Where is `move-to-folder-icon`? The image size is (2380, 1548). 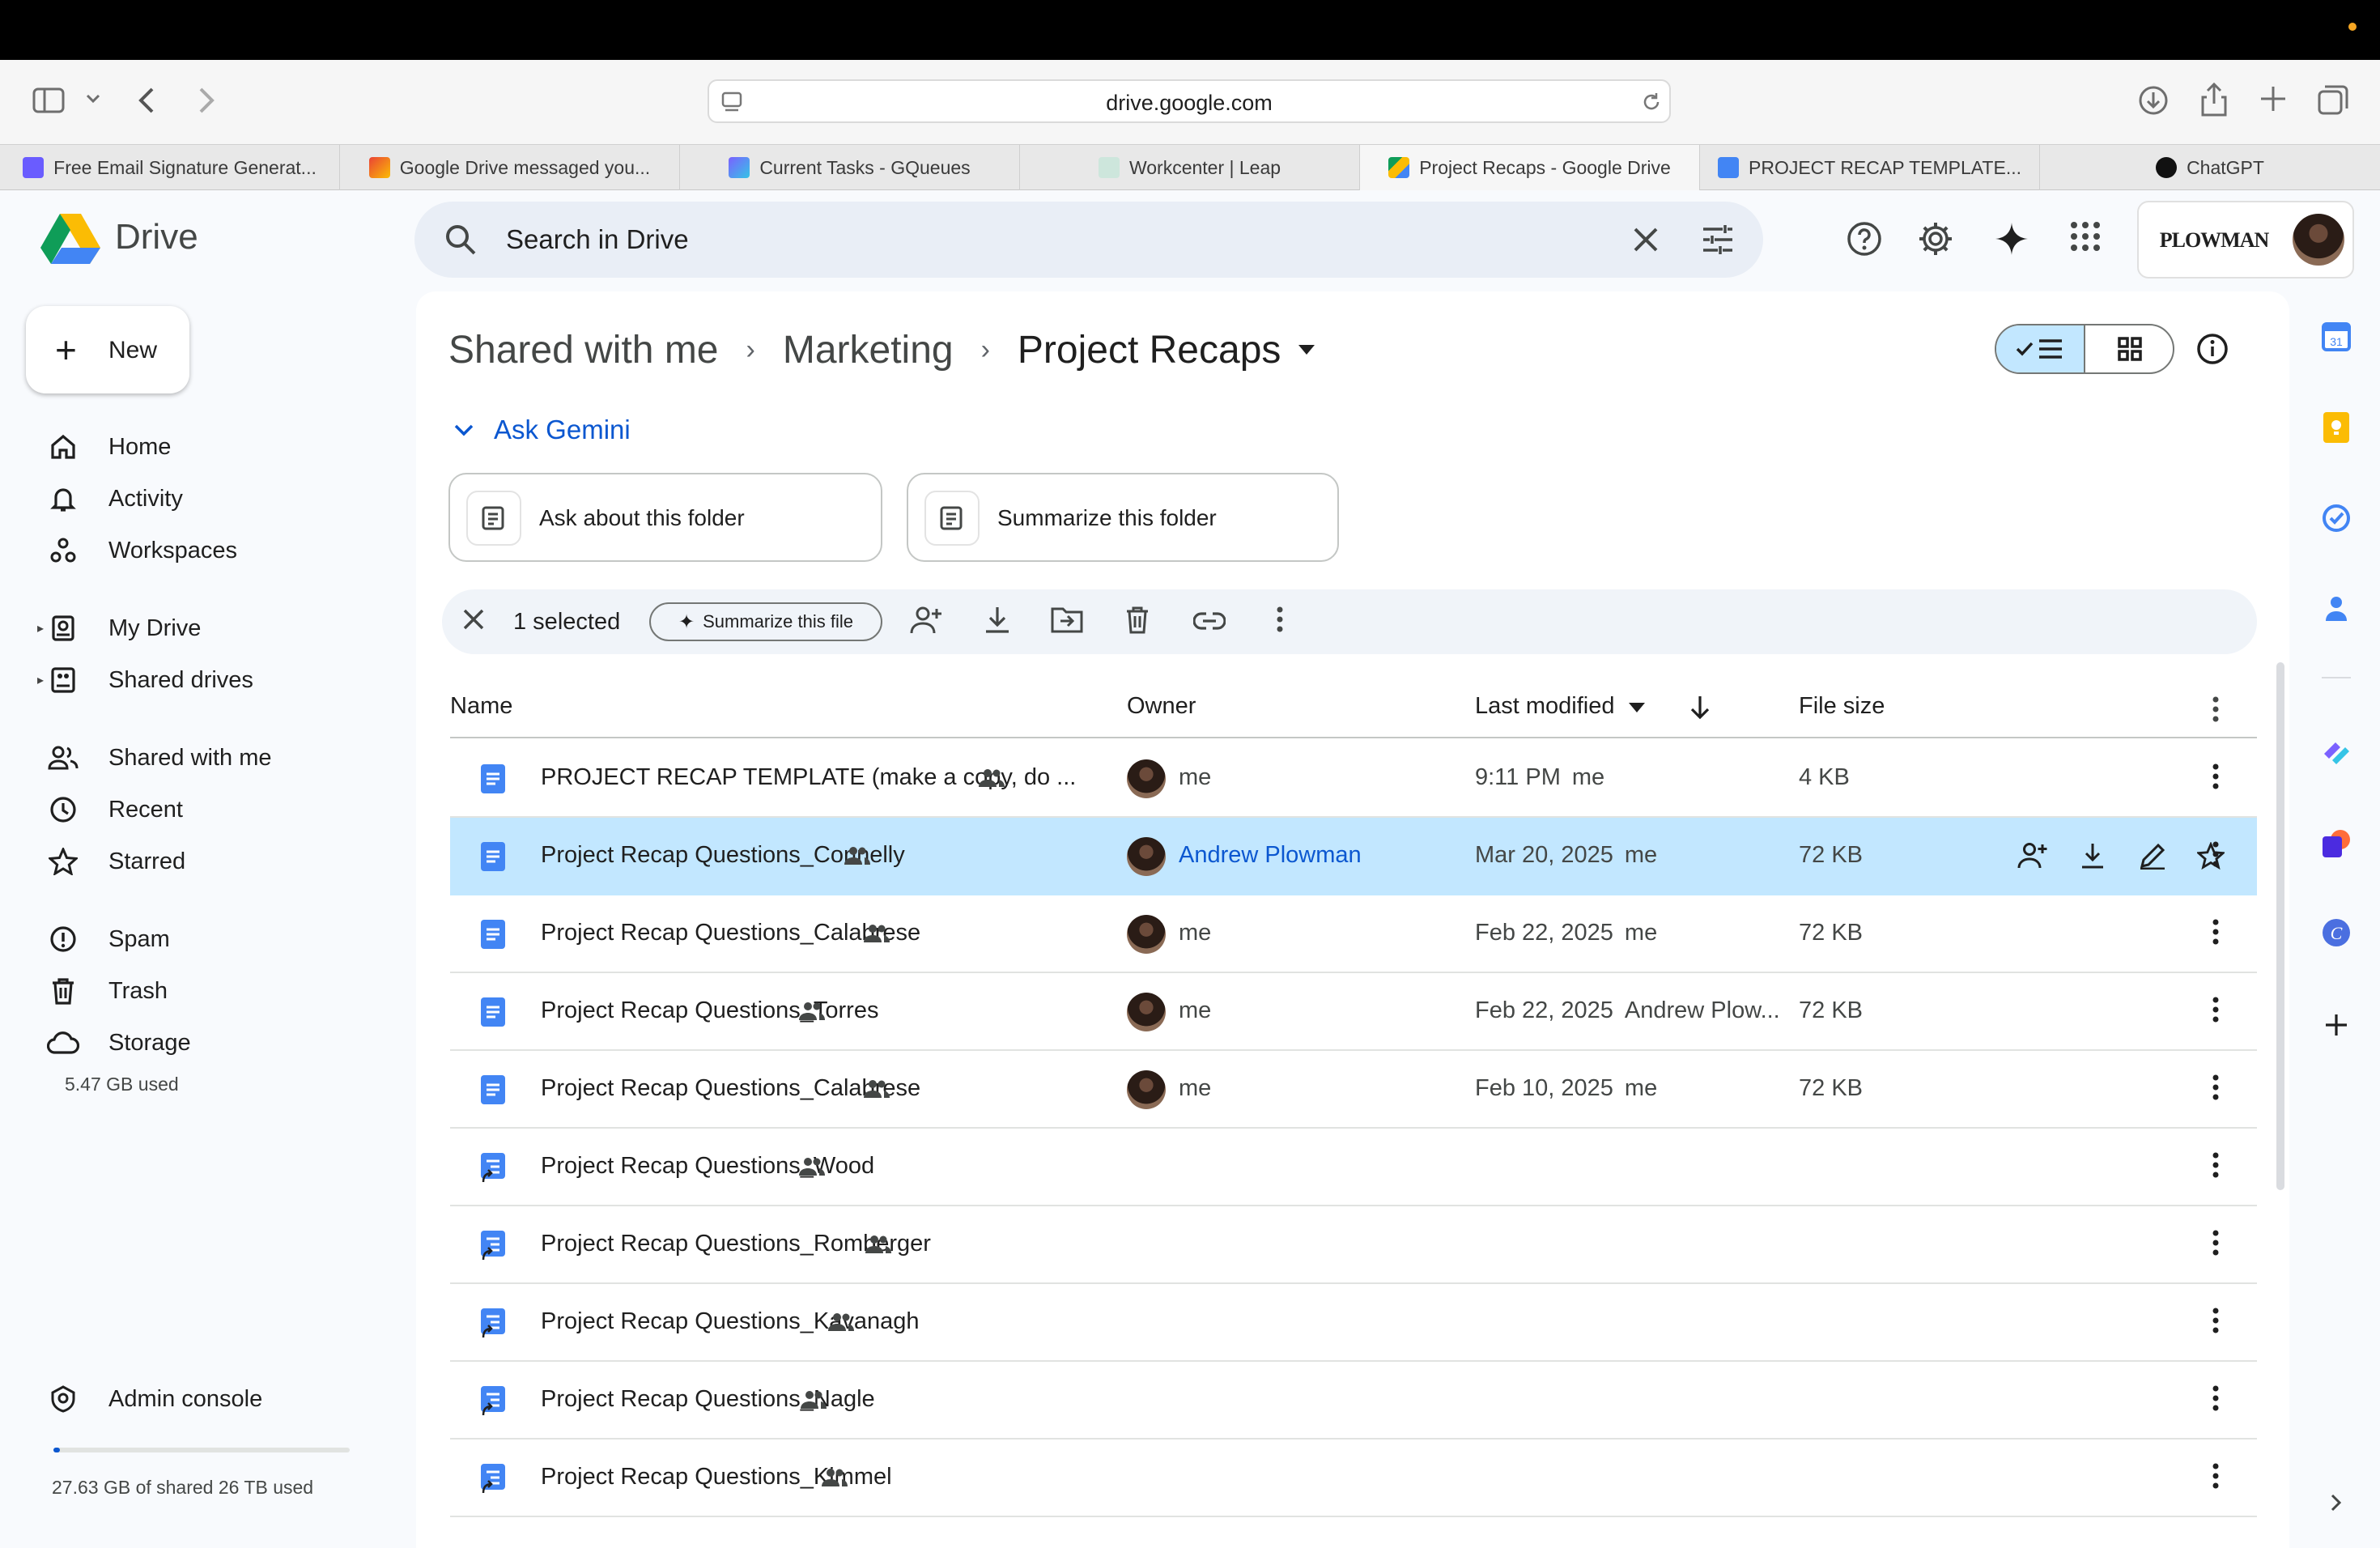 move-to-folder-icon is located at coordinates (1067, 620).